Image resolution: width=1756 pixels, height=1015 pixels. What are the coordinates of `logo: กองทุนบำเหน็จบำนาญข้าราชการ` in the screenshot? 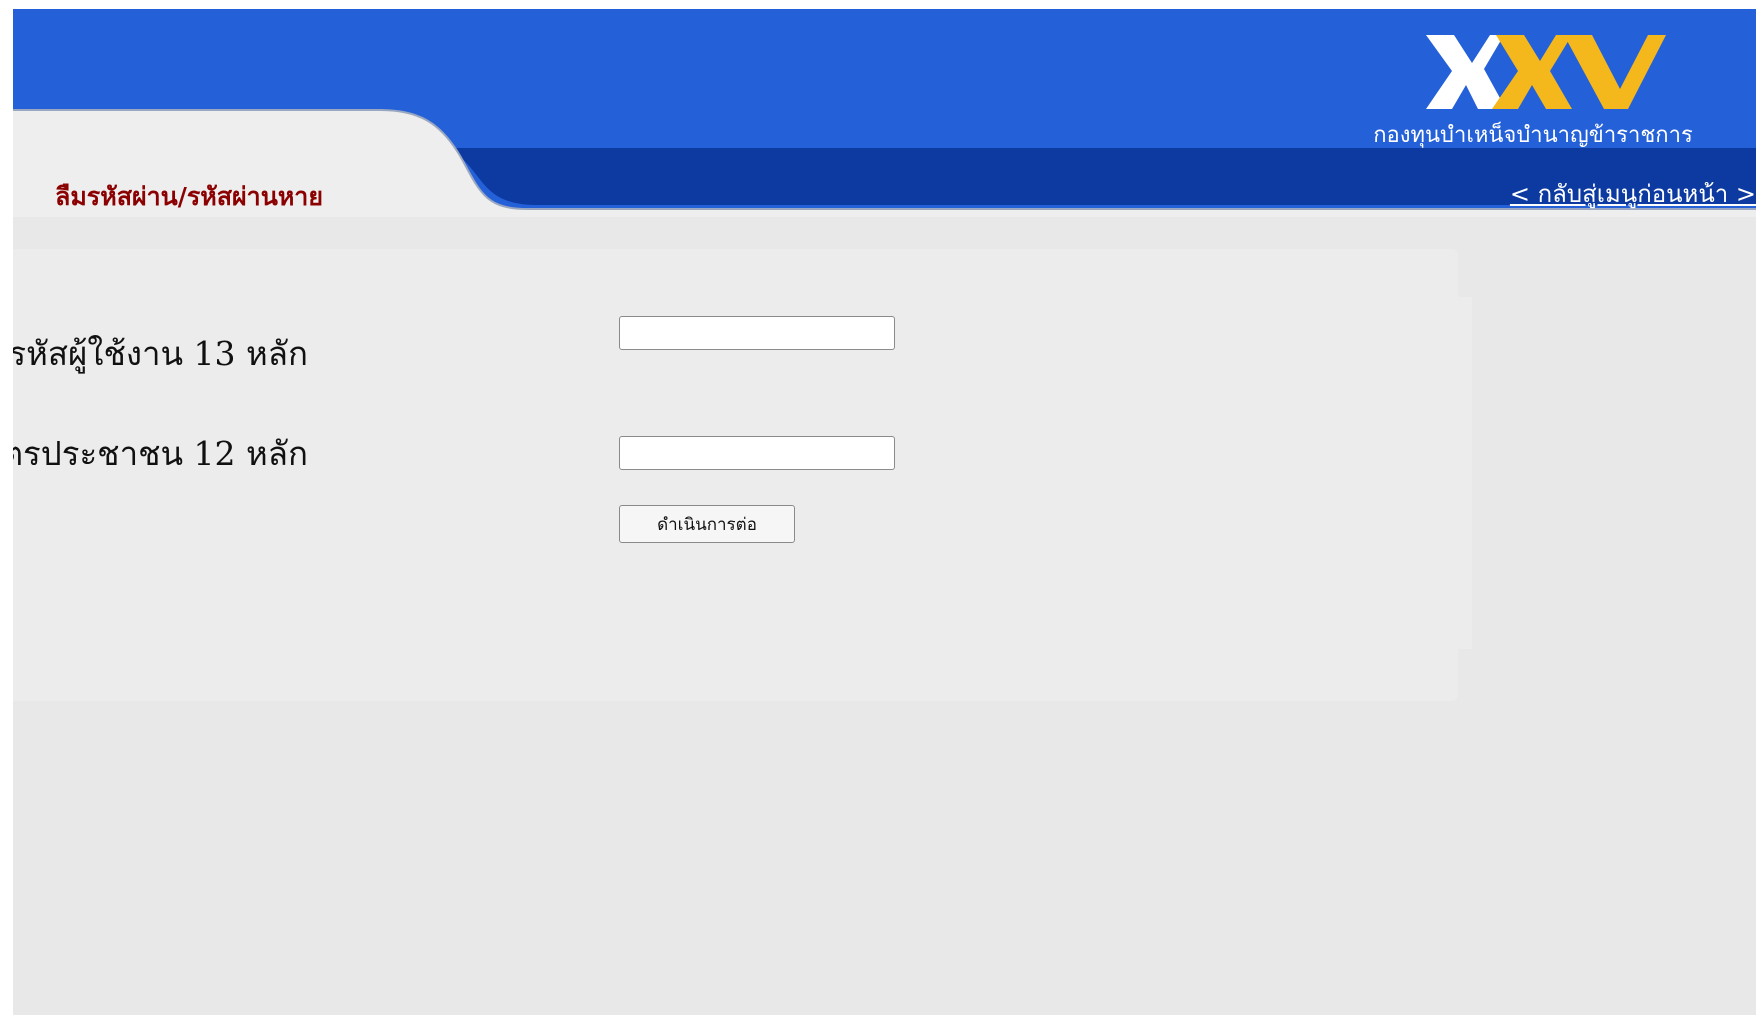 It's located at (1538, 88).